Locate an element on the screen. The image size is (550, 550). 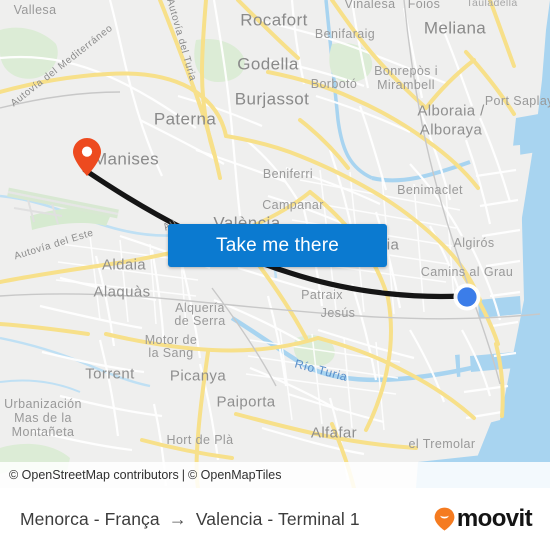
destination-dot-icon is located at coordinates (467, 297).